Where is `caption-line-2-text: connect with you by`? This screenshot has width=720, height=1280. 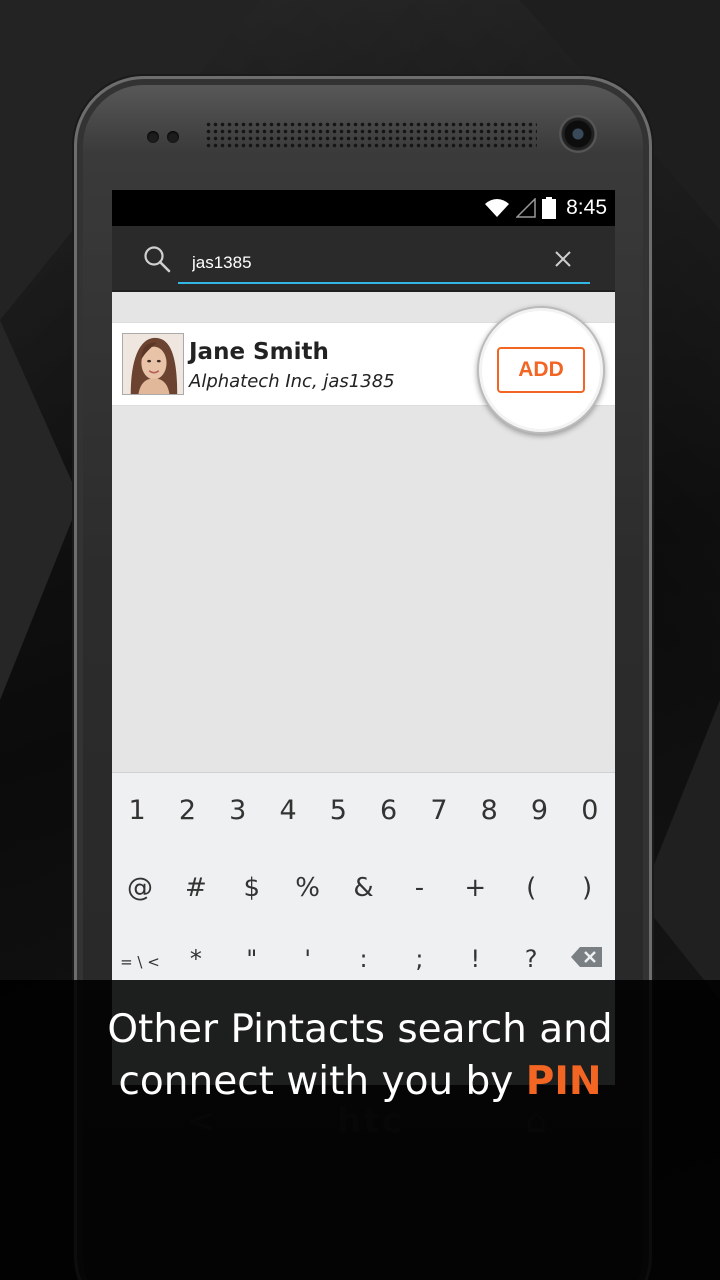
caption-line-2-text: connect with you by is located at coordinates (322, 1081).